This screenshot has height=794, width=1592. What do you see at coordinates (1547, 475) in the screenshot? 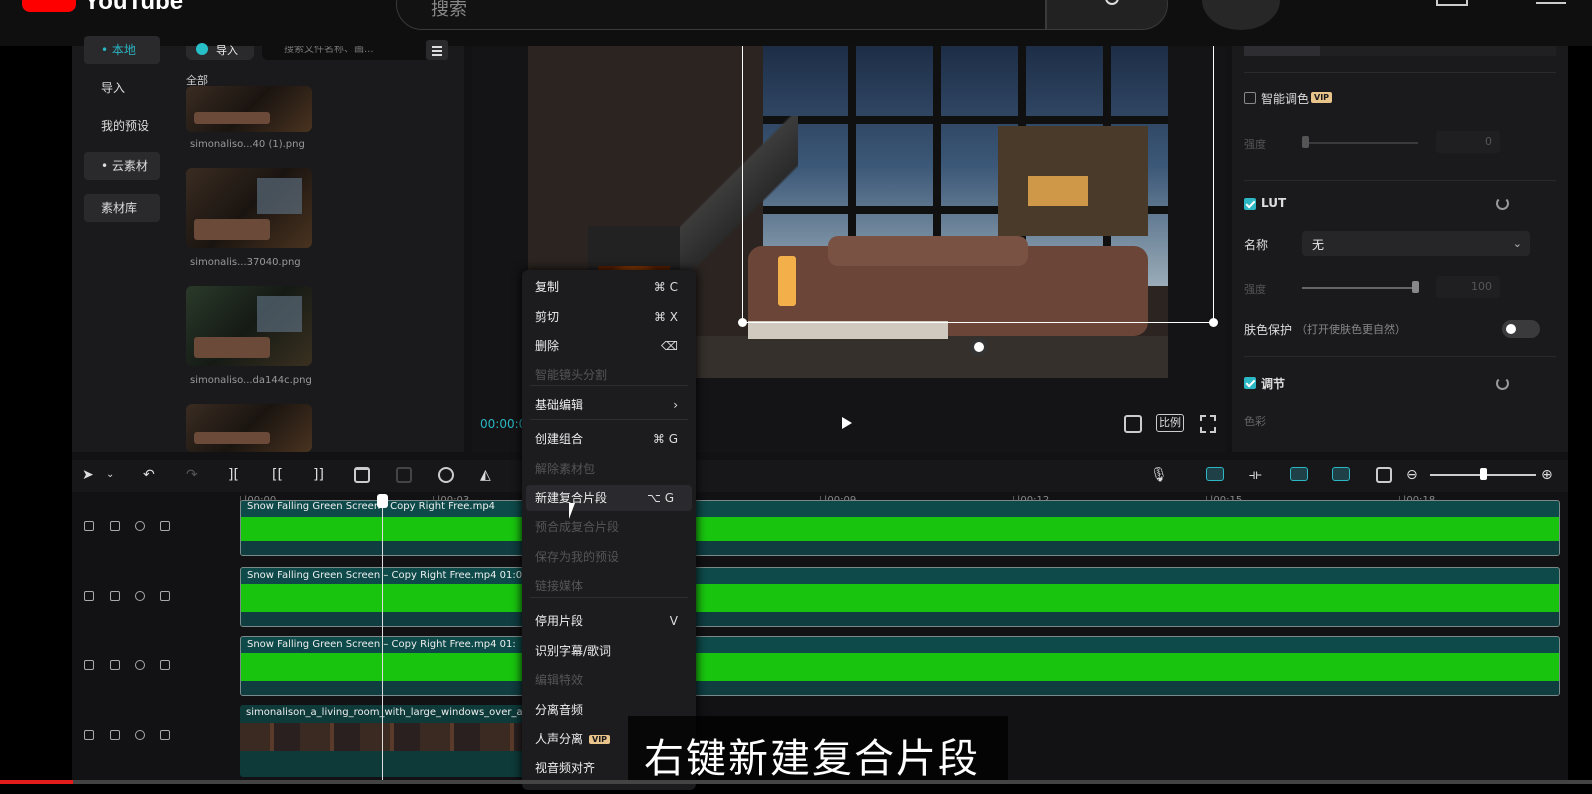
I see `zoom-in-icon: ⊕` at bounding box center [1547, 475].